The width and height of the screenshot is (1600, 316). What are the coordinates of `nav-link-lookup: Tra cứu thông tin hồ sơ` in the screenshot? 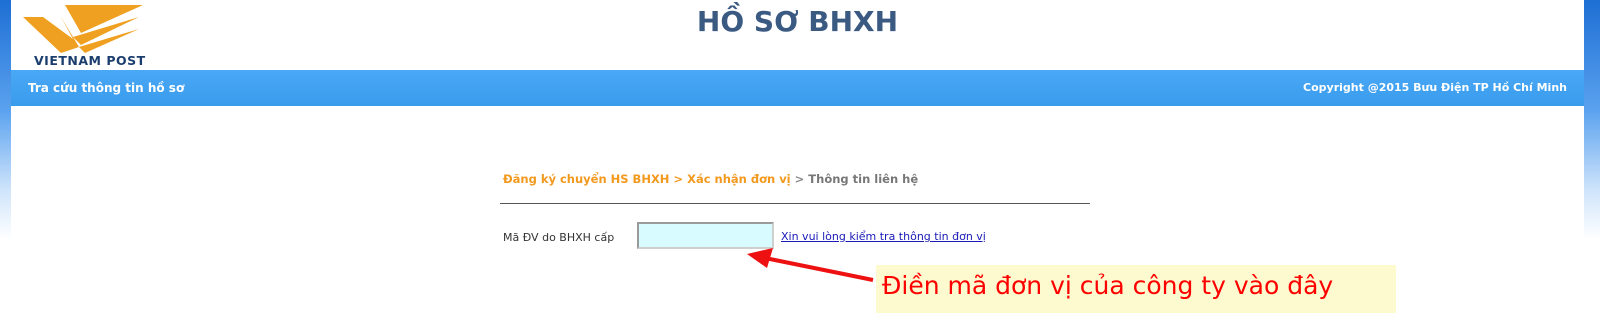 It's located at (106, 88).